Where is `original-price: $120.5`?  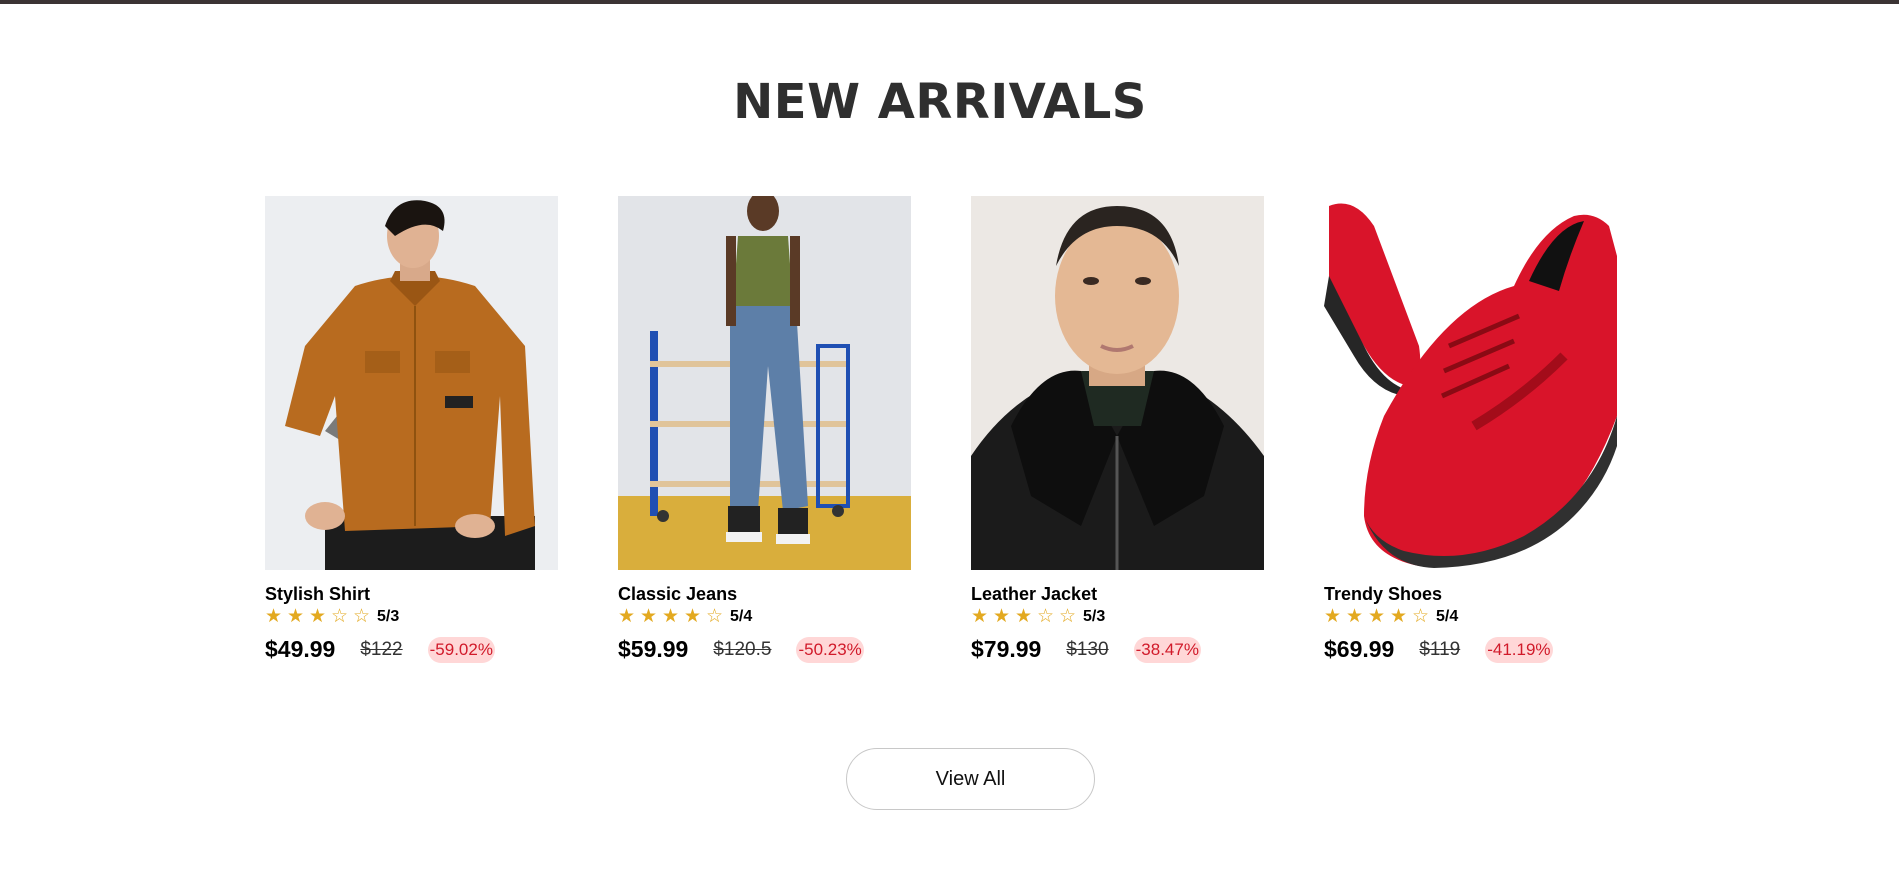
original-price: $120.5 is located at coordinates (742, 649).